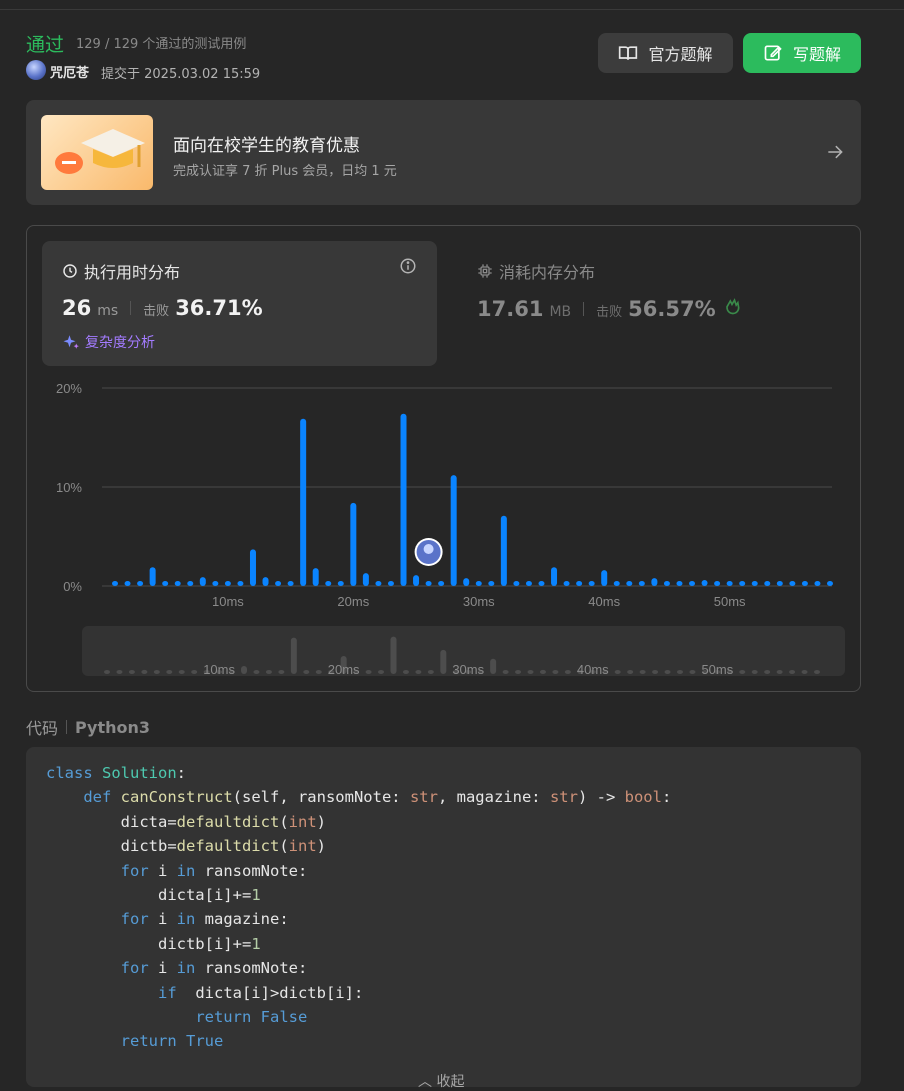  What do you see at coordinates (181, 74) in the screenshot?
I see `submitted-time: 提交于 2025.03.02 15:59` at bounding box center [181, 74].